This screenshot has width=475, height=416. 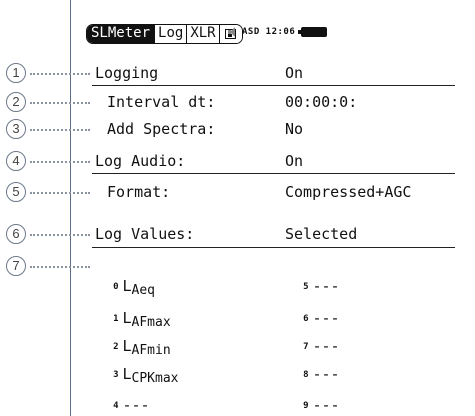 What do you see at coordinates (202, 34) in the screenshot?
I see `tab-xlr: XLR` at bounding box center [202, 34].